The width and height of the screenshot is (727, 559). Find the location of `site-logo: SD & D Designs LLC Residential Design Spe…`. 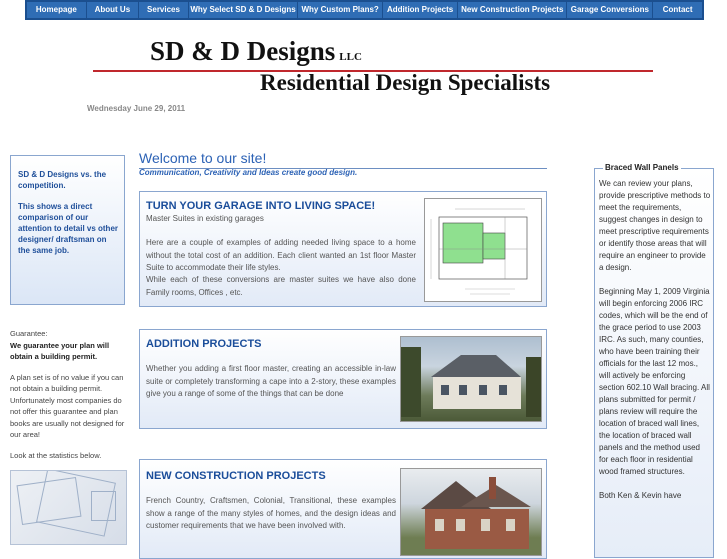

site-logo: SD & D Designs LLC Residential Design Spe… is located at coordinates (373, 65).